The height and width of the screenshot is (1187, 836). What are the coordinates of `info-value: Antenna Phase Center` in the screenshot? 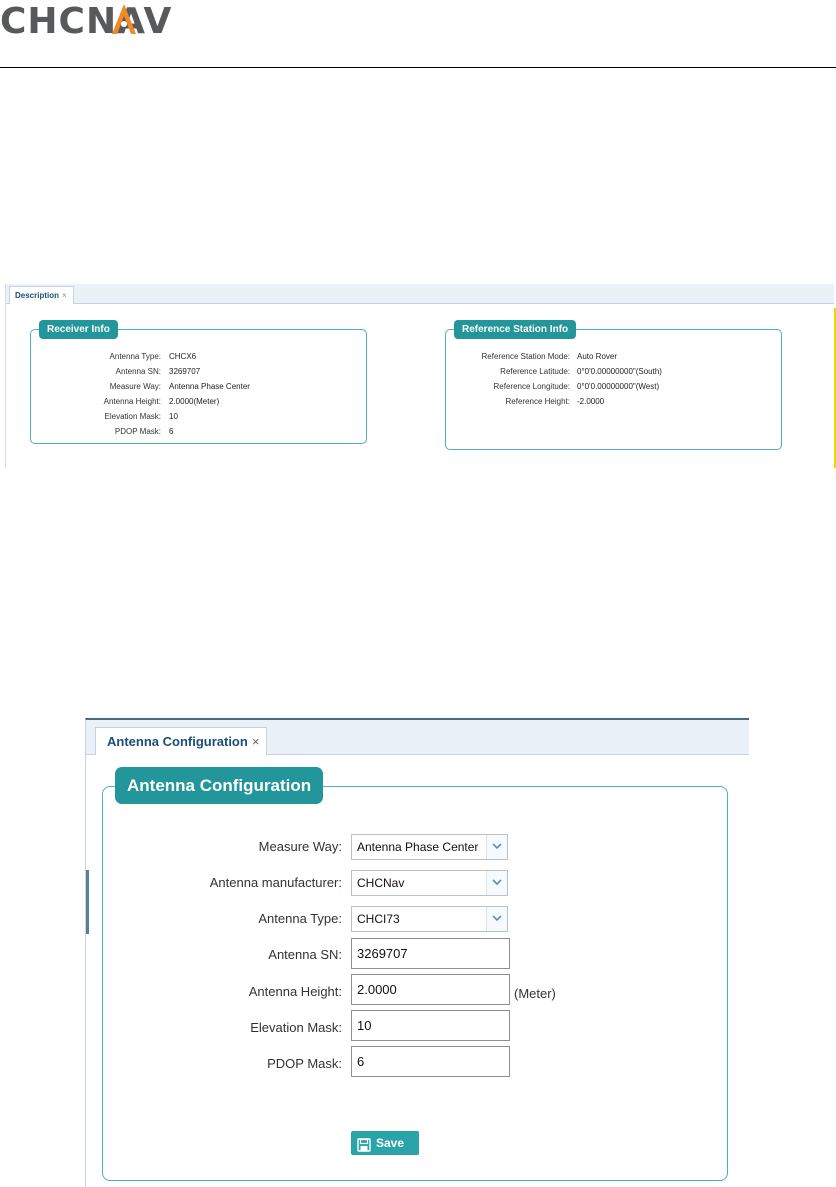 It's located at (209, 386).